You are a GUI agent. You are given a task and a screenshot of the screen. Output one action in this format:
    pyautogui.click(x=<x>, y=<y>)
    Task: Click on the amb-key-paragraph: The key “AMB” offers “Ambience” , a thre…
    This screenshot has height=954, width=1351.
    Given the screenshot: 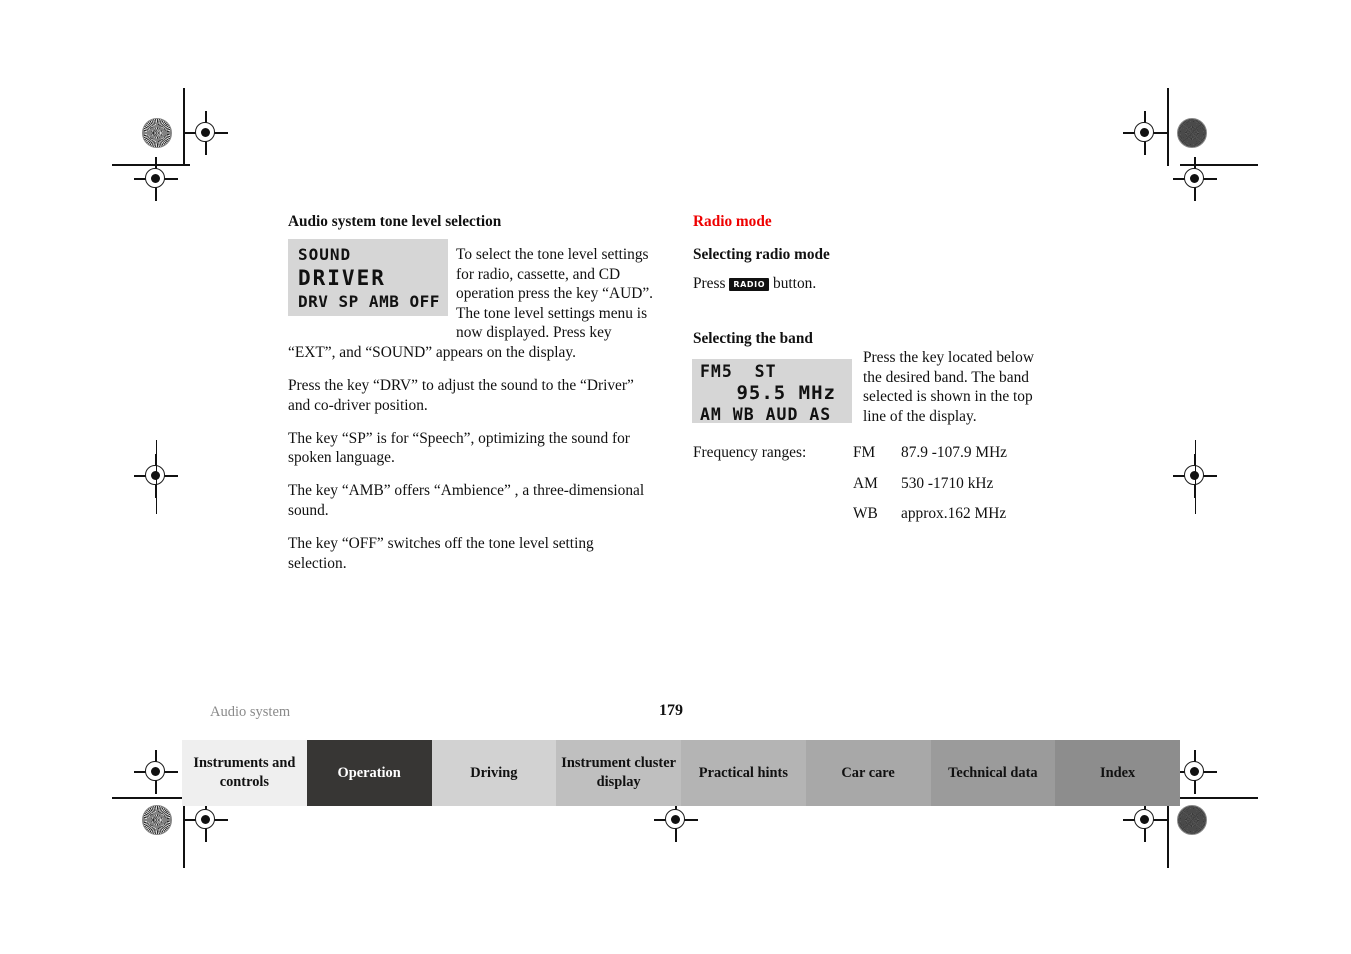 What is the action you would take?
    pyautogui.click(x=466, y=501)
    